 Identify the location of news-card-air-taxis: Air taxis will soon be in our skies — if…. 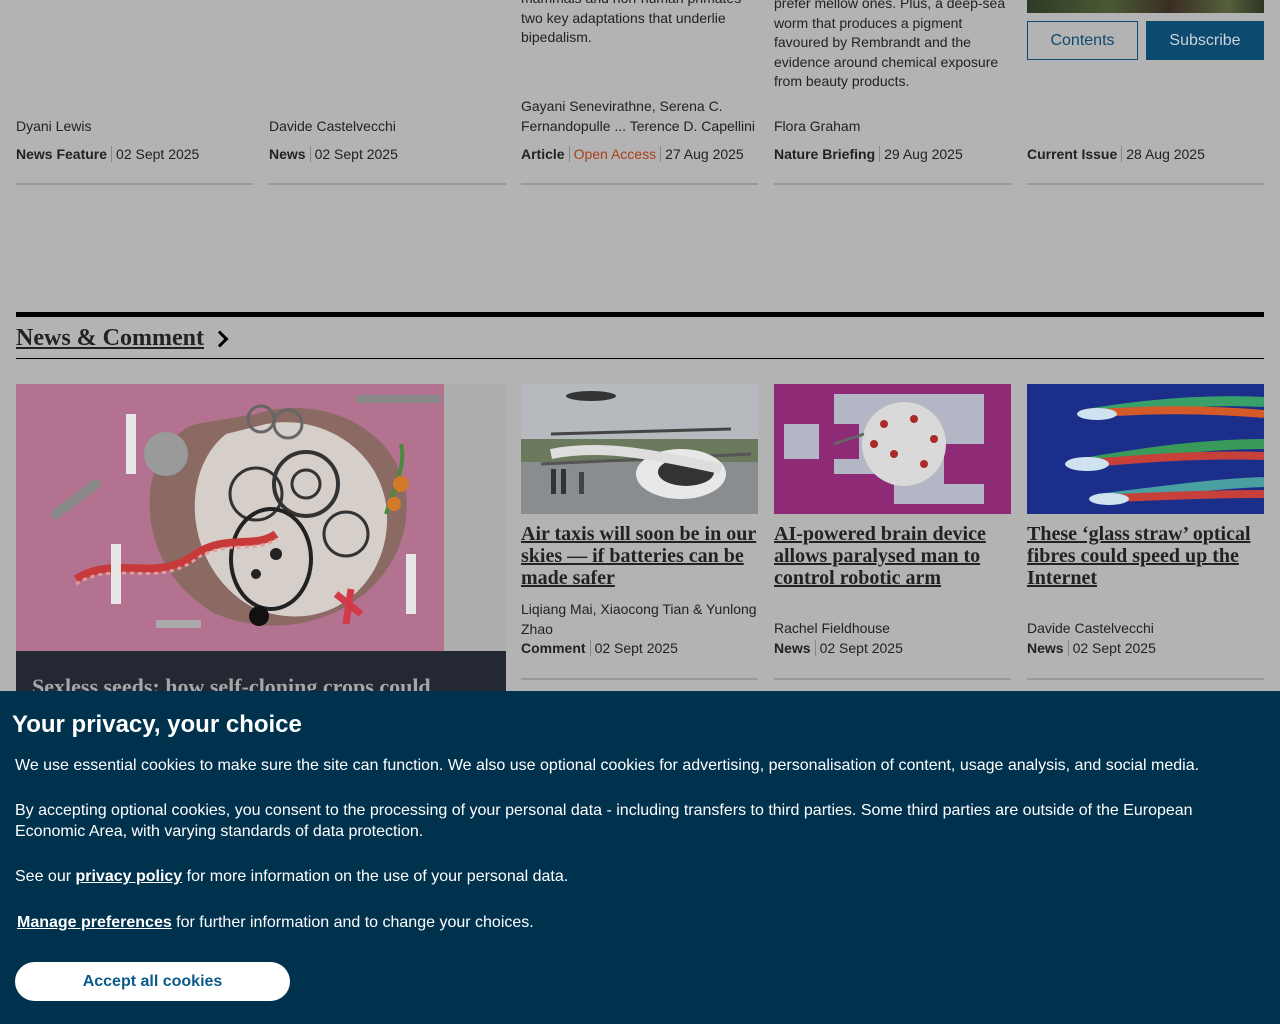
(639, 532).